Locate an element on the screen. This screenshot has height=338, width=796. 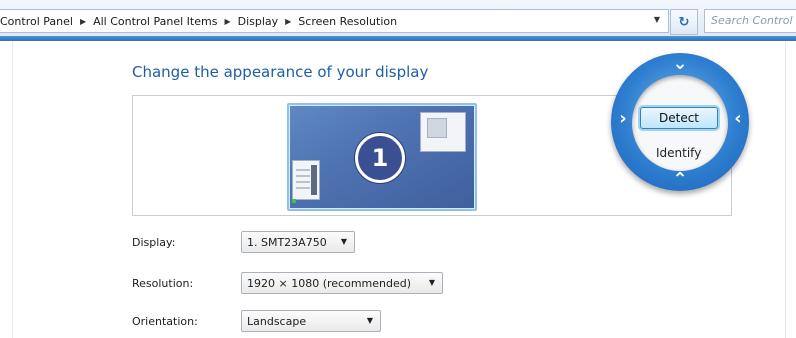
breadcrumb-display: Display is located at coordinates (258, 21).